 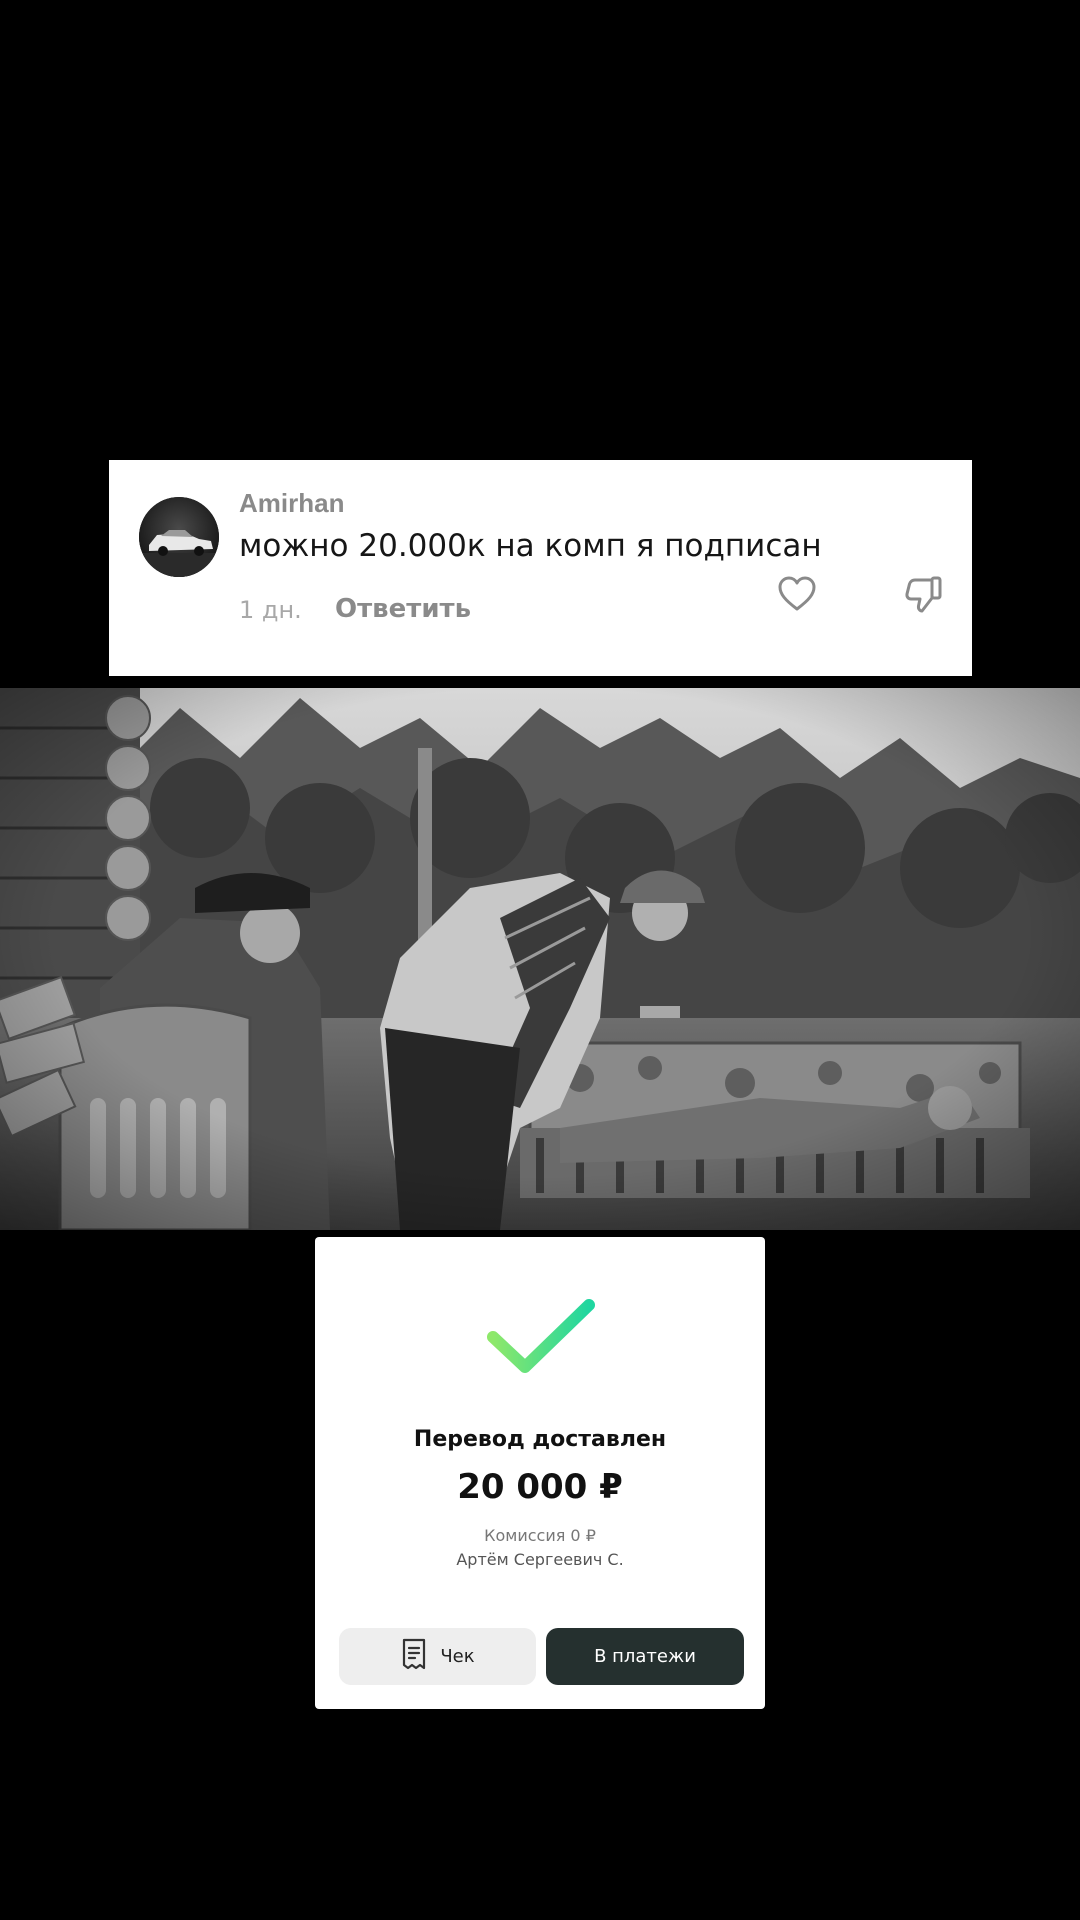 What do you see at coordinates (540, 1535) in the screenshot?
I see `commission-text: Комиссия 0 ₽` at bounding box center [540, 1535].